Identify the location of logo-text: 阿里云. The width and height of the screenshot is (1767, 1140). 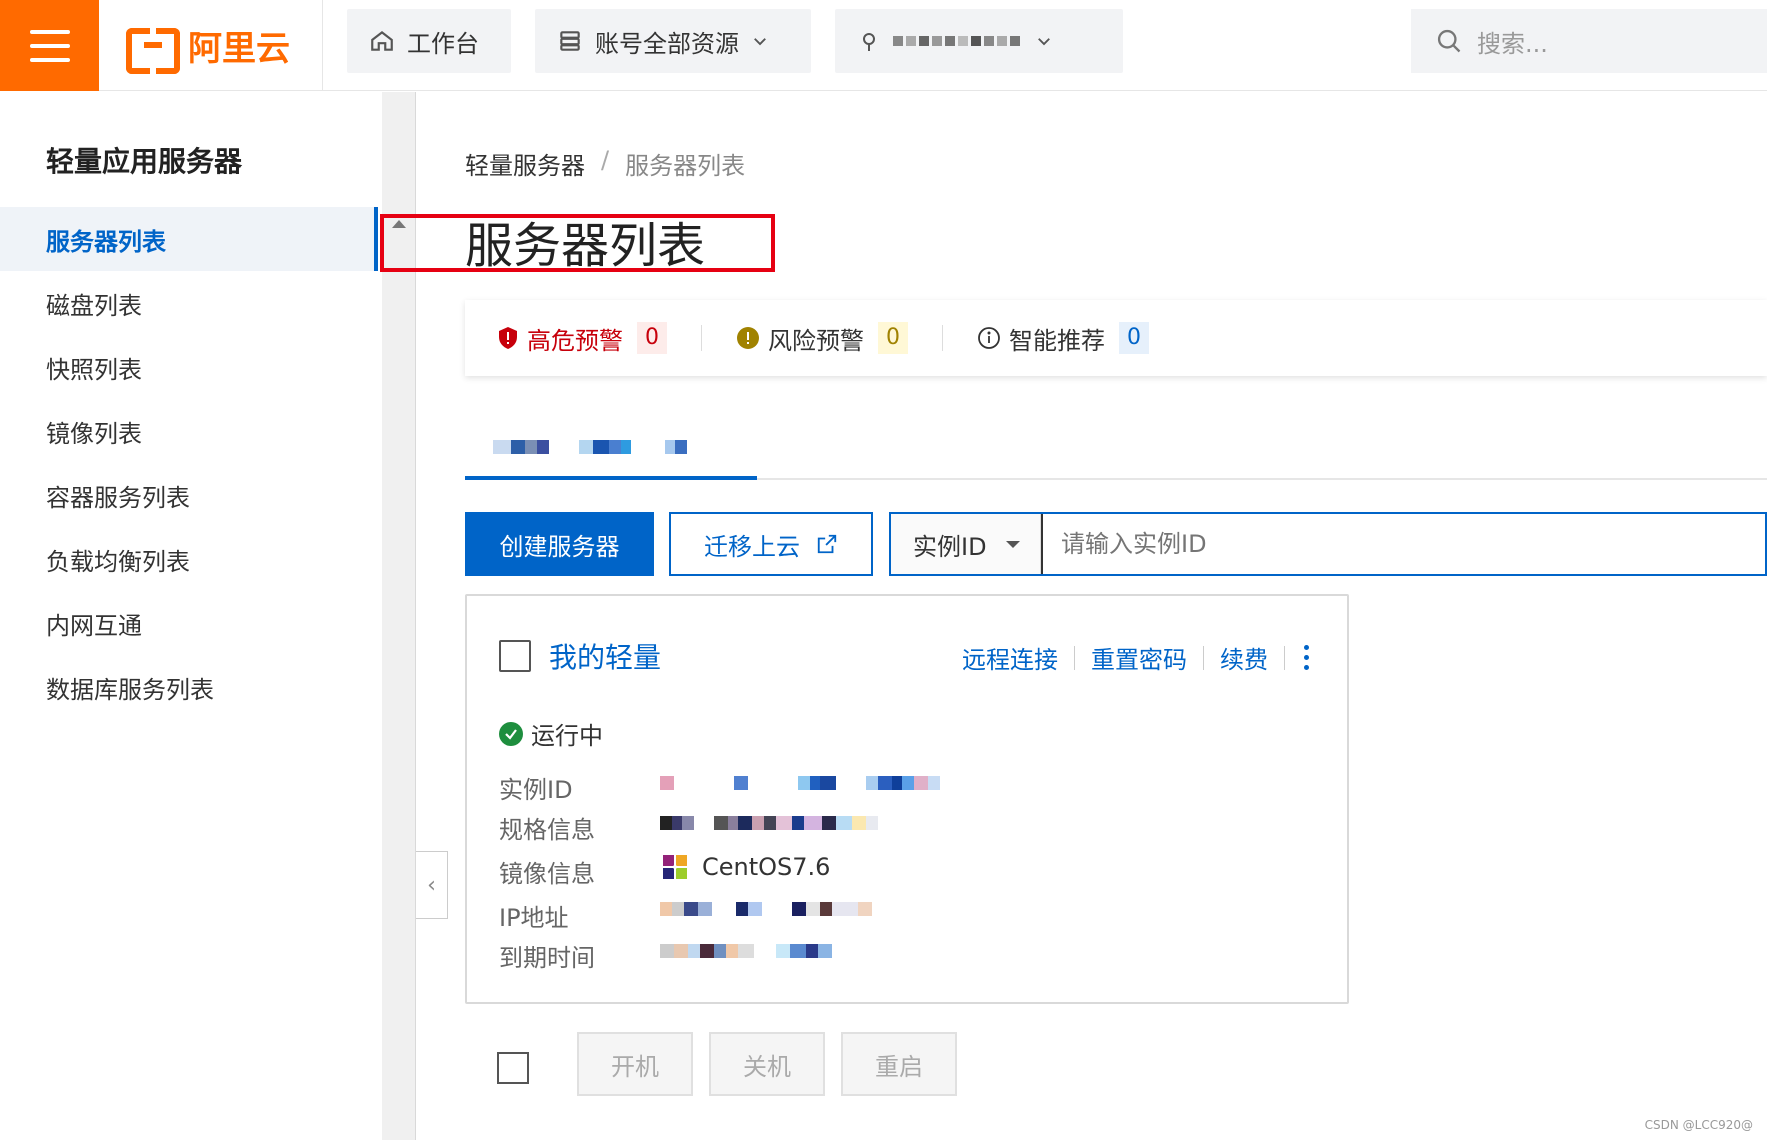
(239, 48).